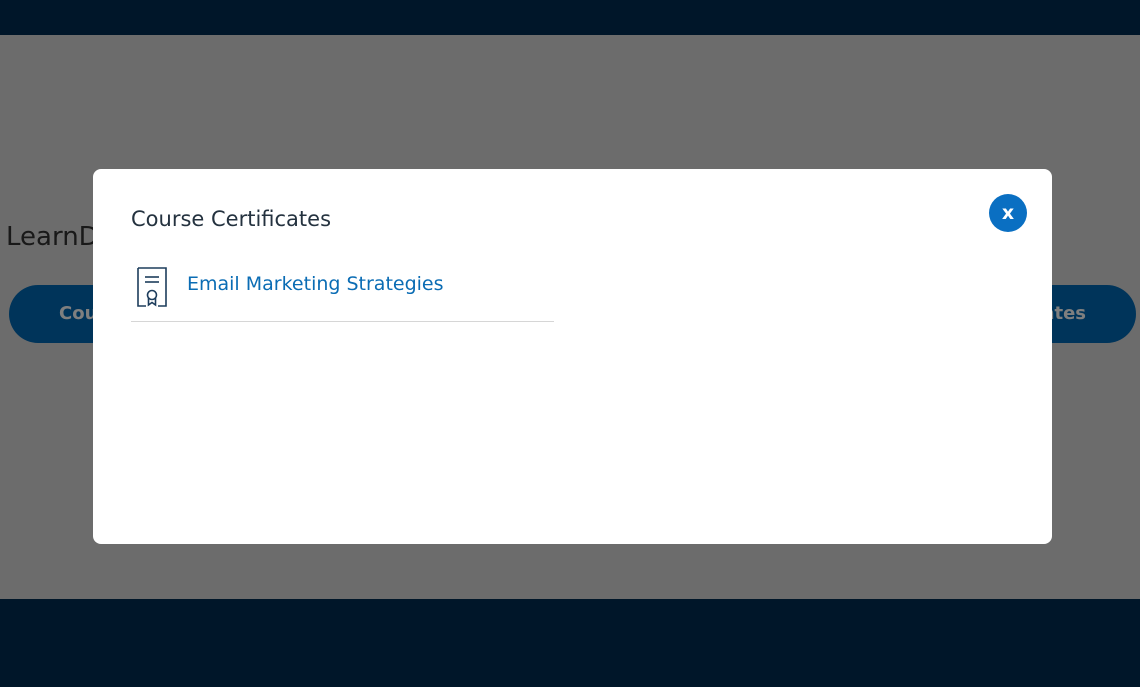 The image size is (1140, 687). I want to click on certificate-list-item: Email Marketing Strategies, so click(342, 293).